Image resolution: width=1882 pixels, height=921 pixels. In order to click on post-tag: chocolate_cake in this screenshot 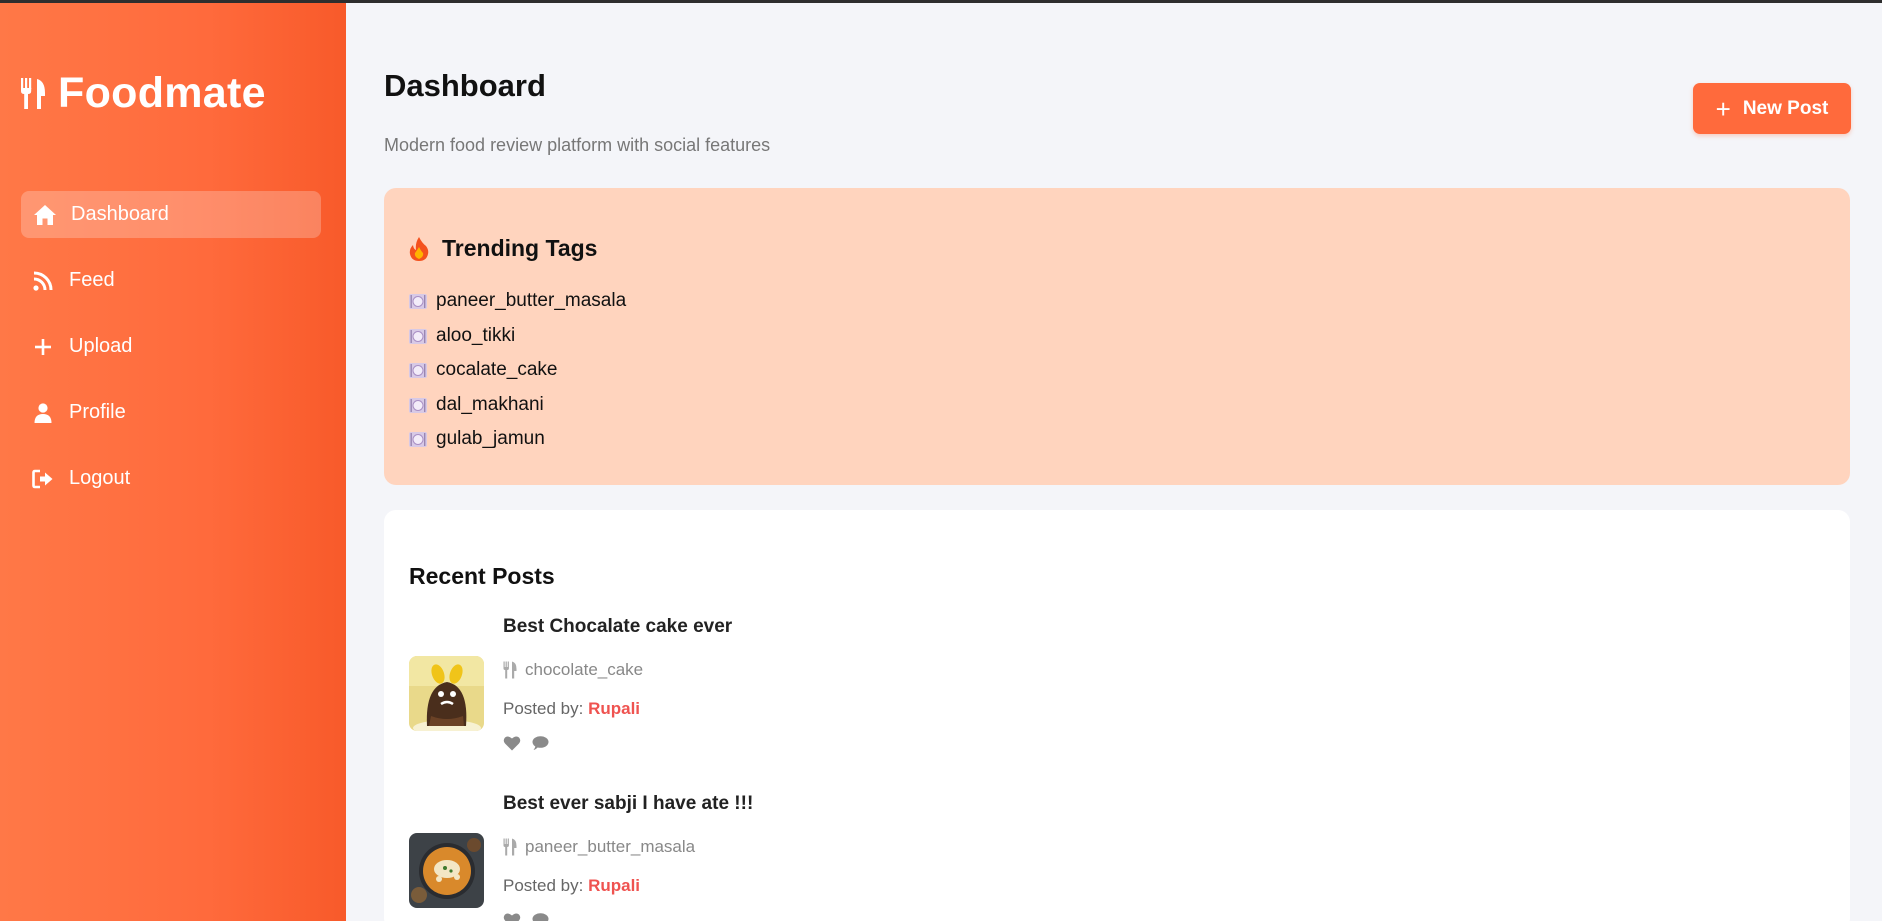, I will do `click(573, 670)`.